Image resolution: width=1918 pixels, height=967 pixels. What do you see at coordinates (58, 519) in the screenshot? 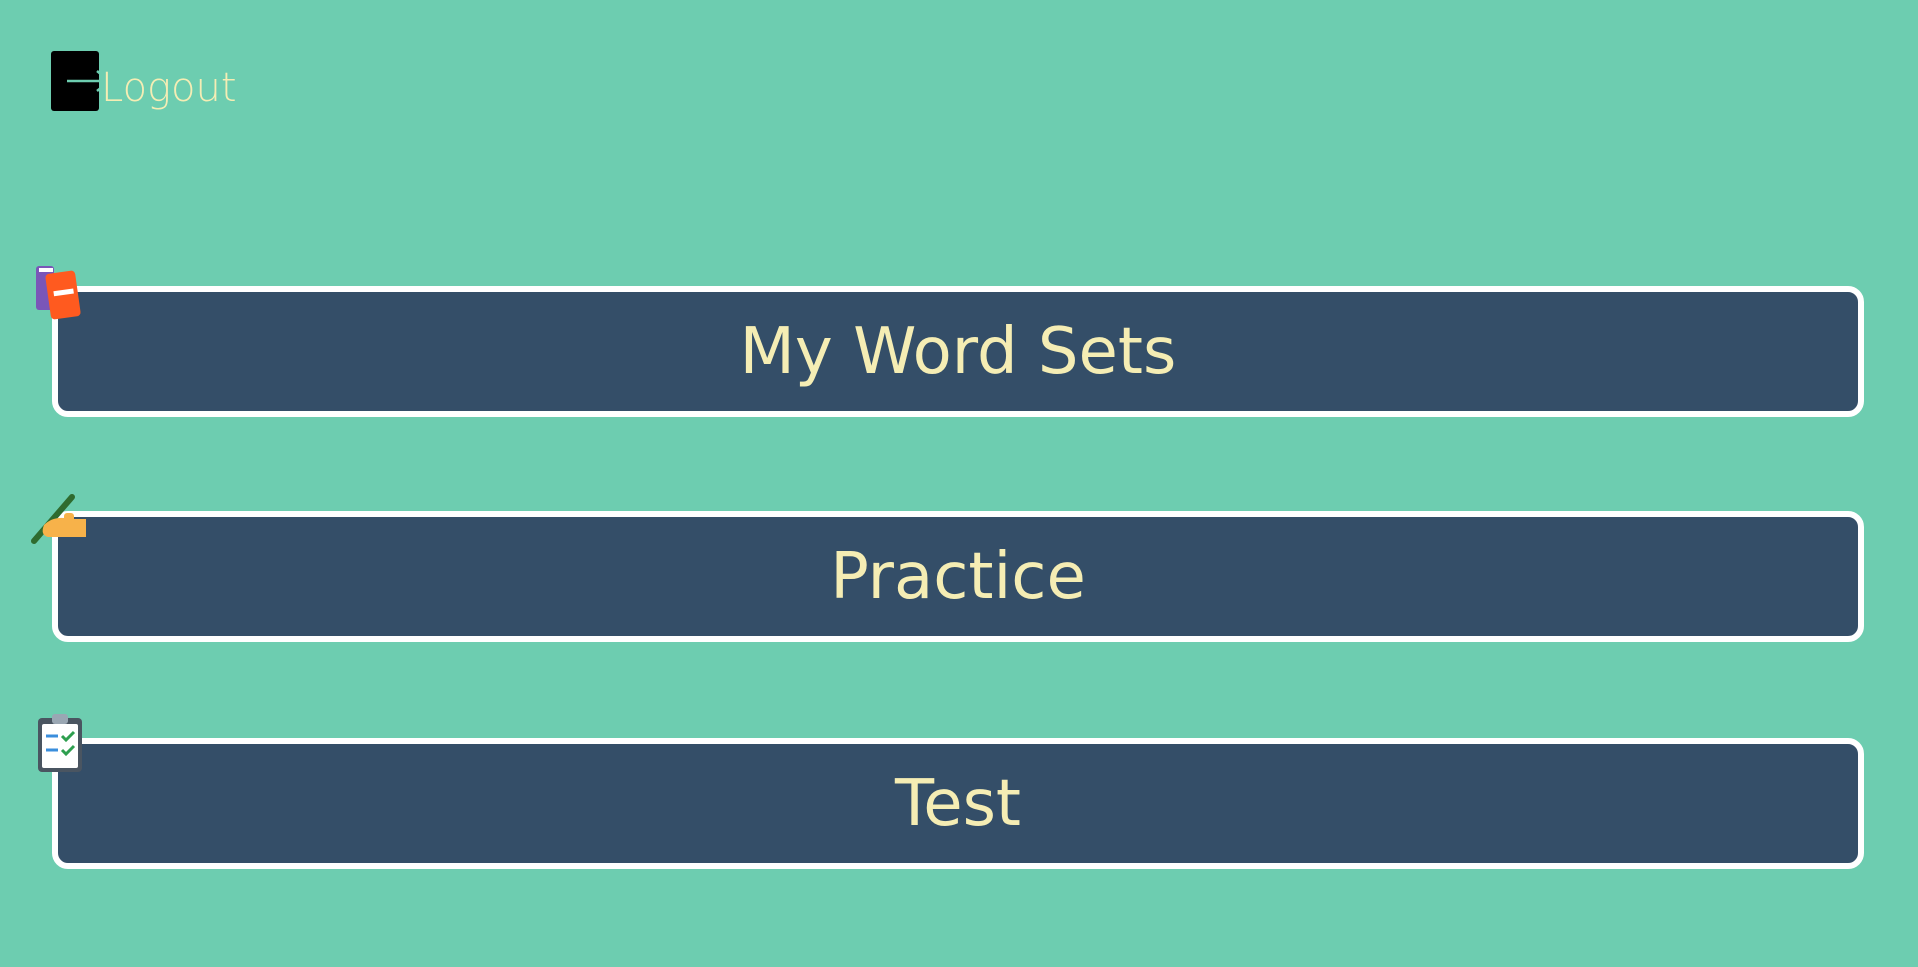
I see `writing-hand-icon` at bounding box center [58, 519].